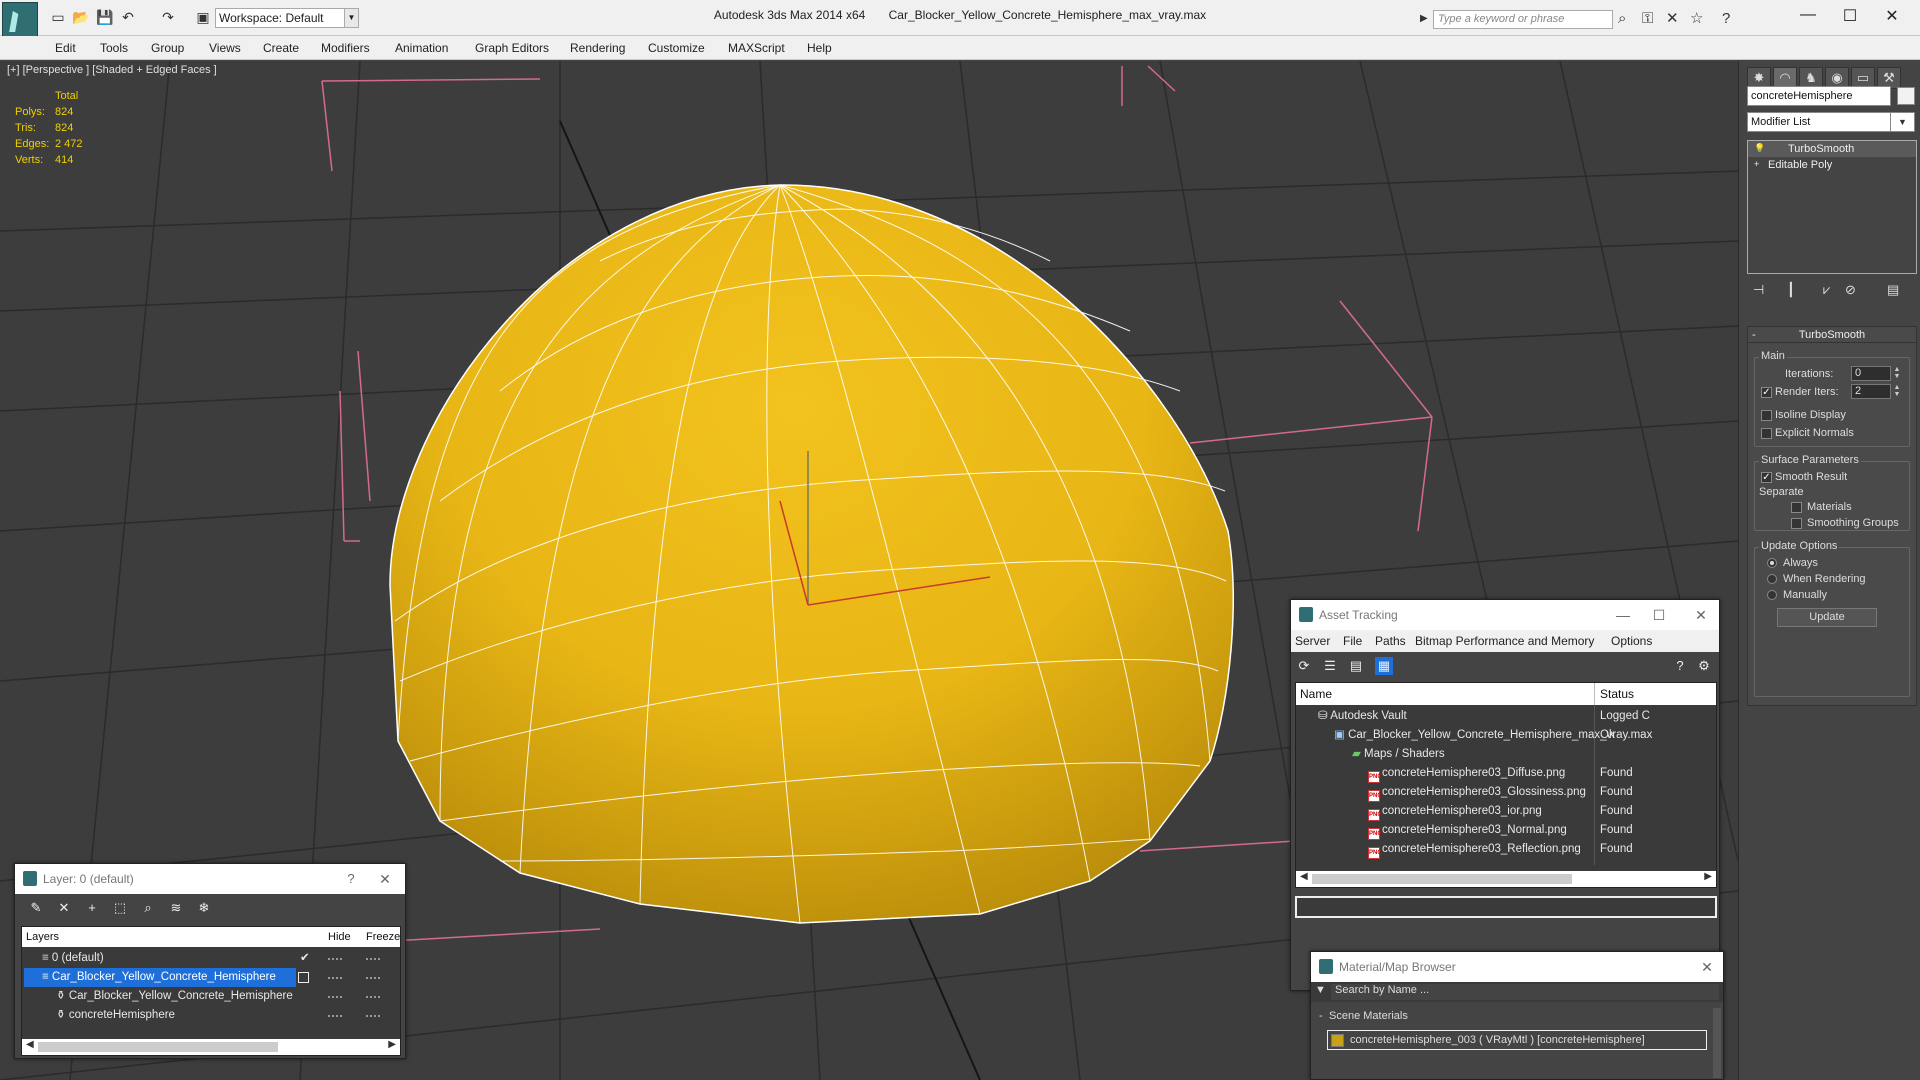 The image size is (1920, 1080). What do you see at coordinates (1506, 907) in the screenshot?
I see `asset-path-field` at bounding box center [1506, 907].